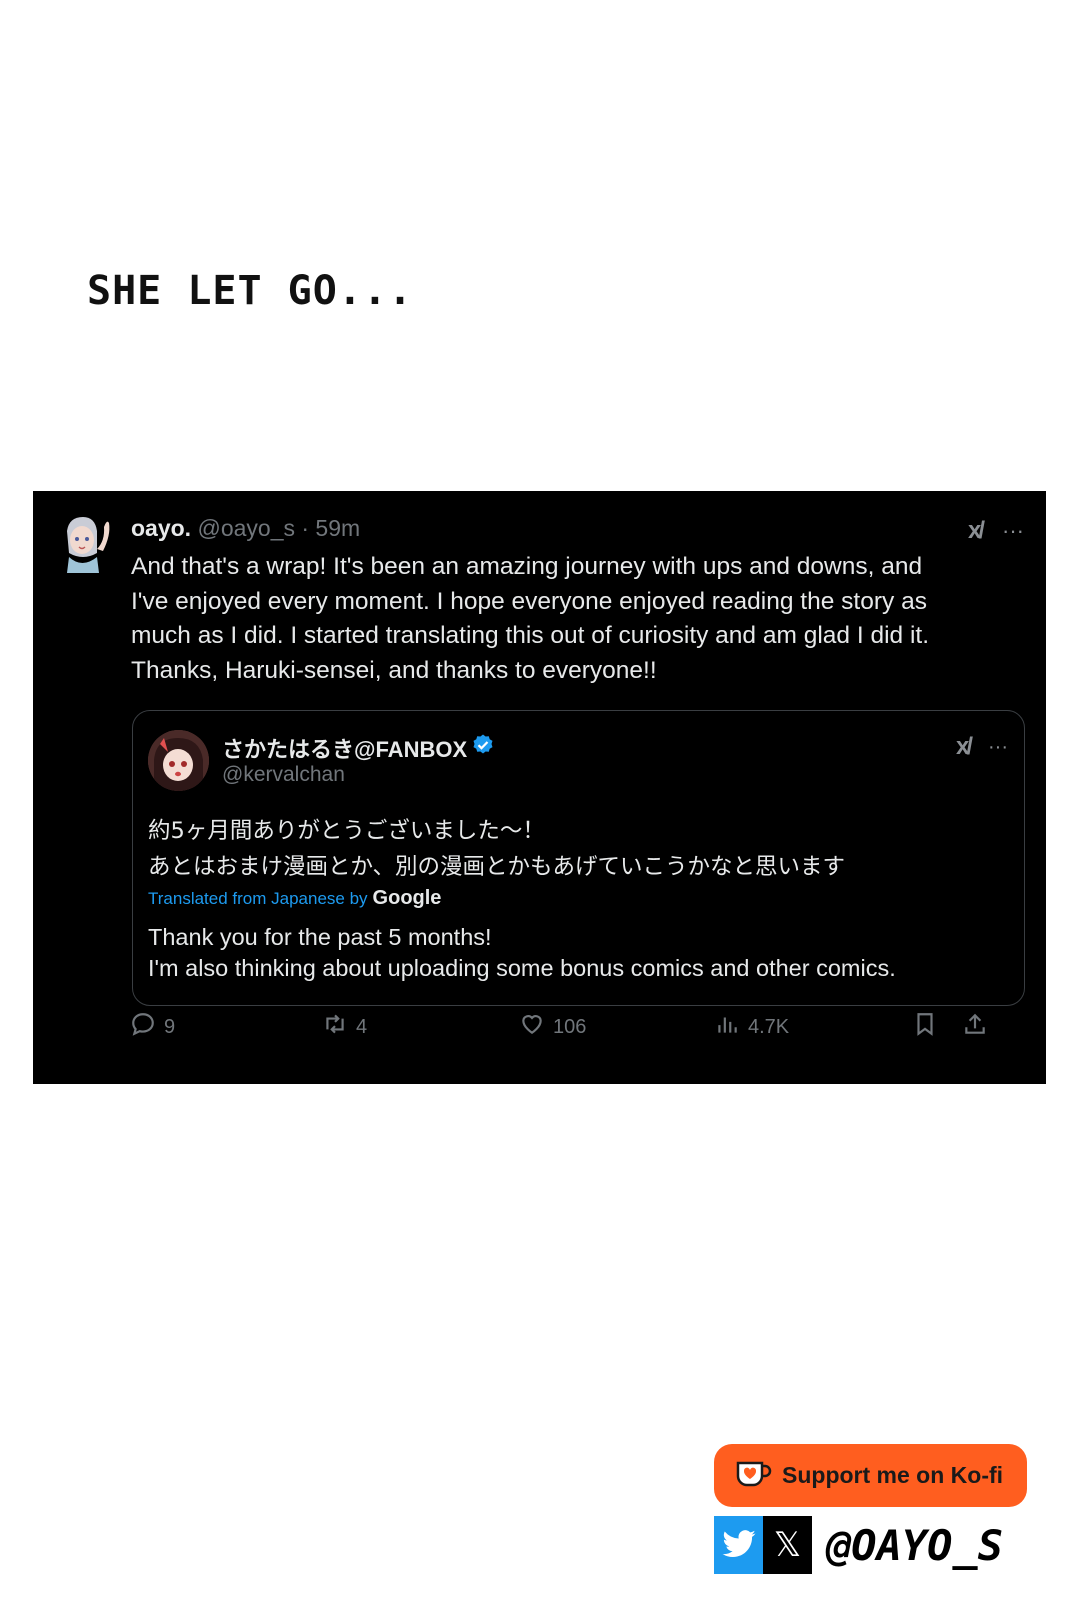 This screenshot has height=1620, width=1080. What do you see at coordinates (727, 1027) in the screenshot?
I see `views-icon` at bounding box center [727, 1027].